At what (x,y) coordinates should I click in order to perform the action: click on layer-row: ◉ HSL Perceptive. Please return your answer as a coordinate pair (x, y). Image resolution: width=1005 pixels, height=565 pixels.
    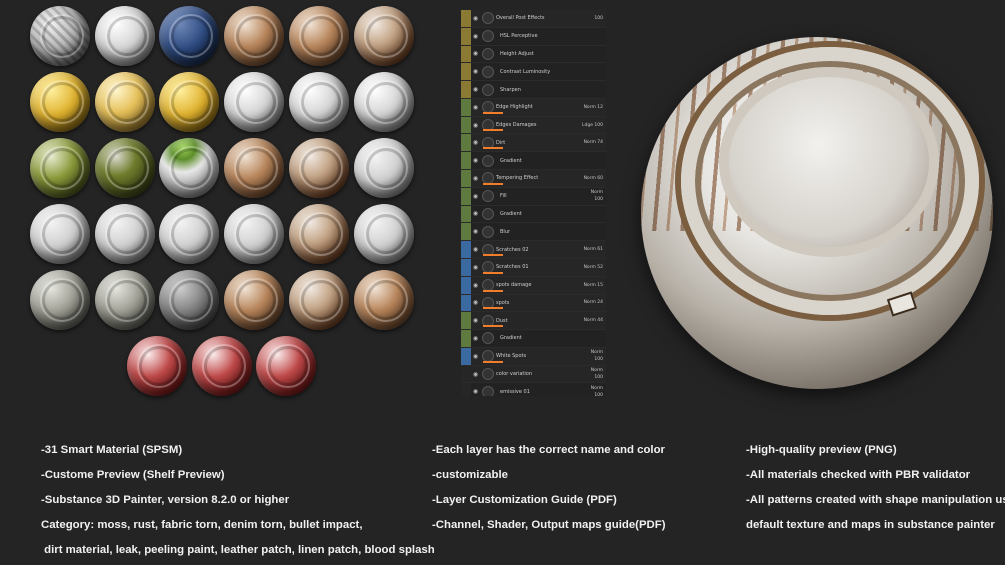
    Looking at the image, I should click on (533, 36).